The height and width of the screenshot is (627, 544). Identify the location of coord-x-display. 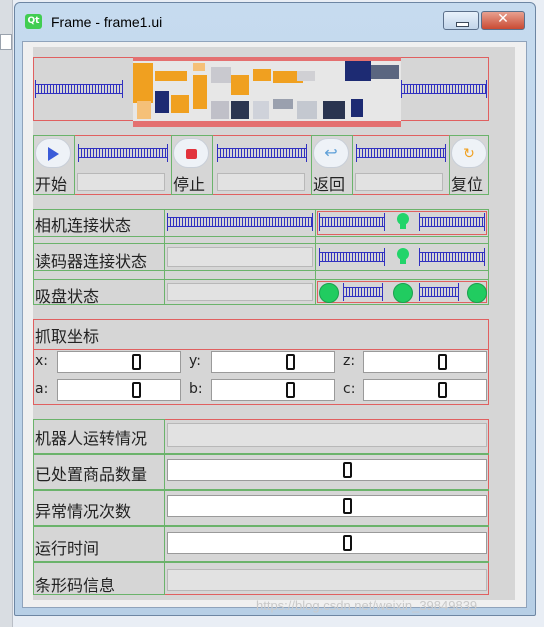
(119, 362).